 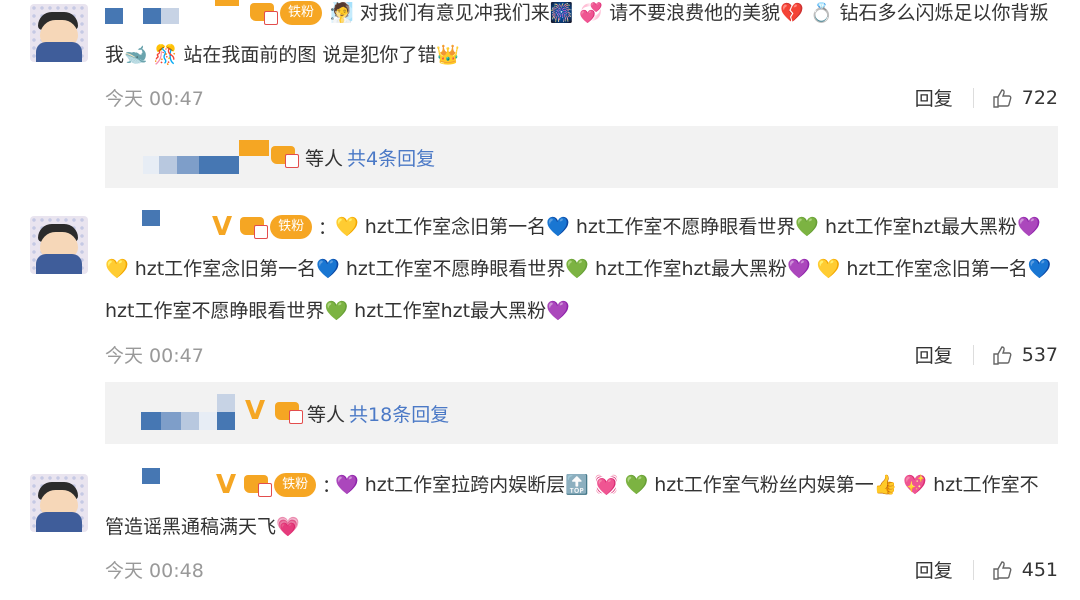 What do you see at coordinates (986, 354) in the screenshot?
I see `comment-actions: 回复 537` at bounding box center [986, 354].